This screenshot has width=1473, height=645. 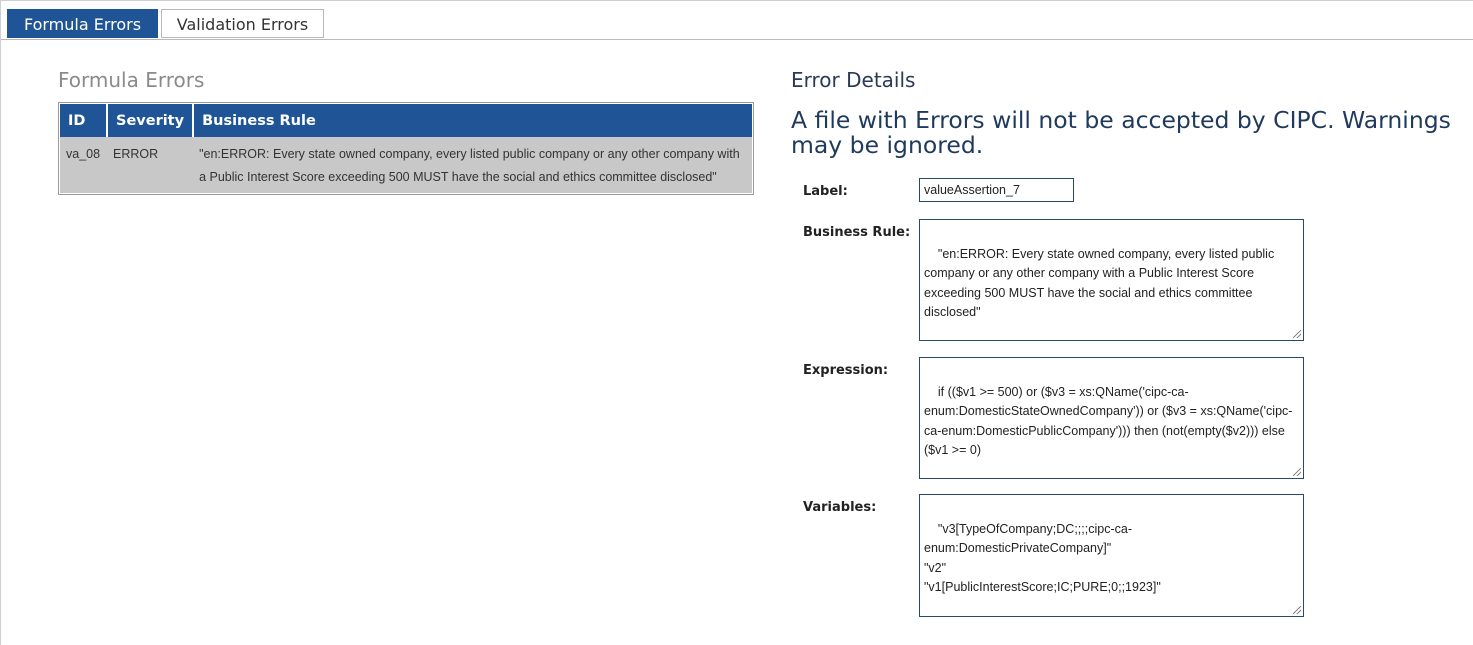 I want to click on tab-divider, so click(x=737, y=39).